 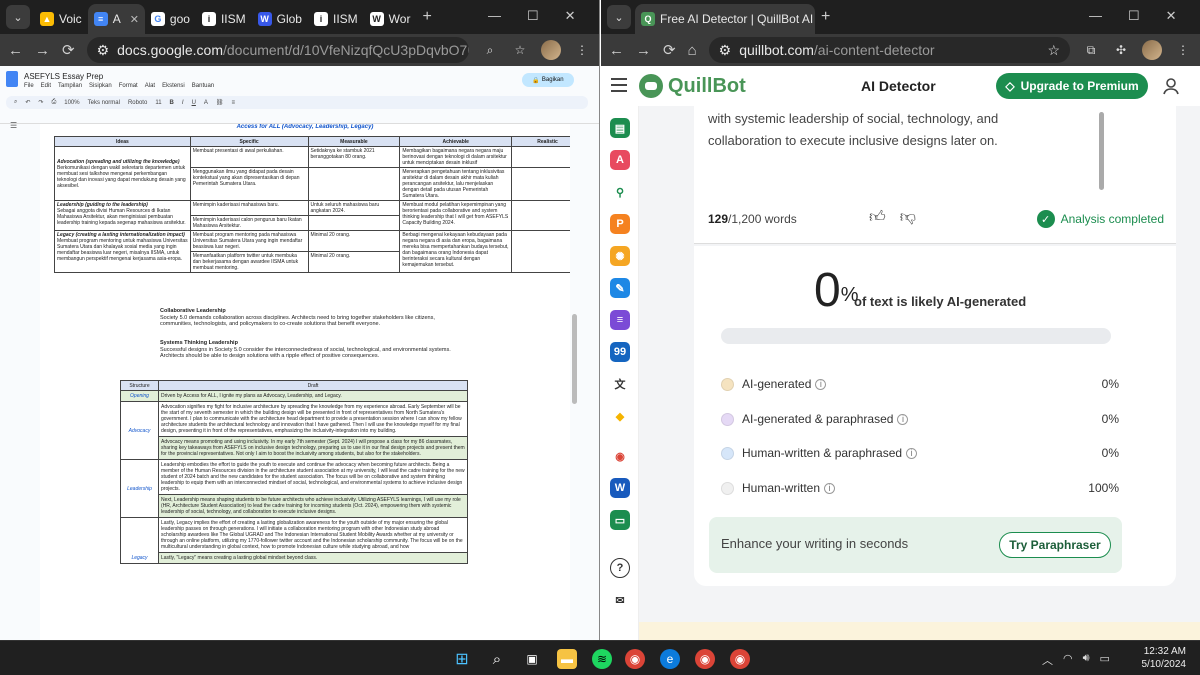 I want to click on document-title: ASEFYLS Essay Prep, so click(x=63, y=76).